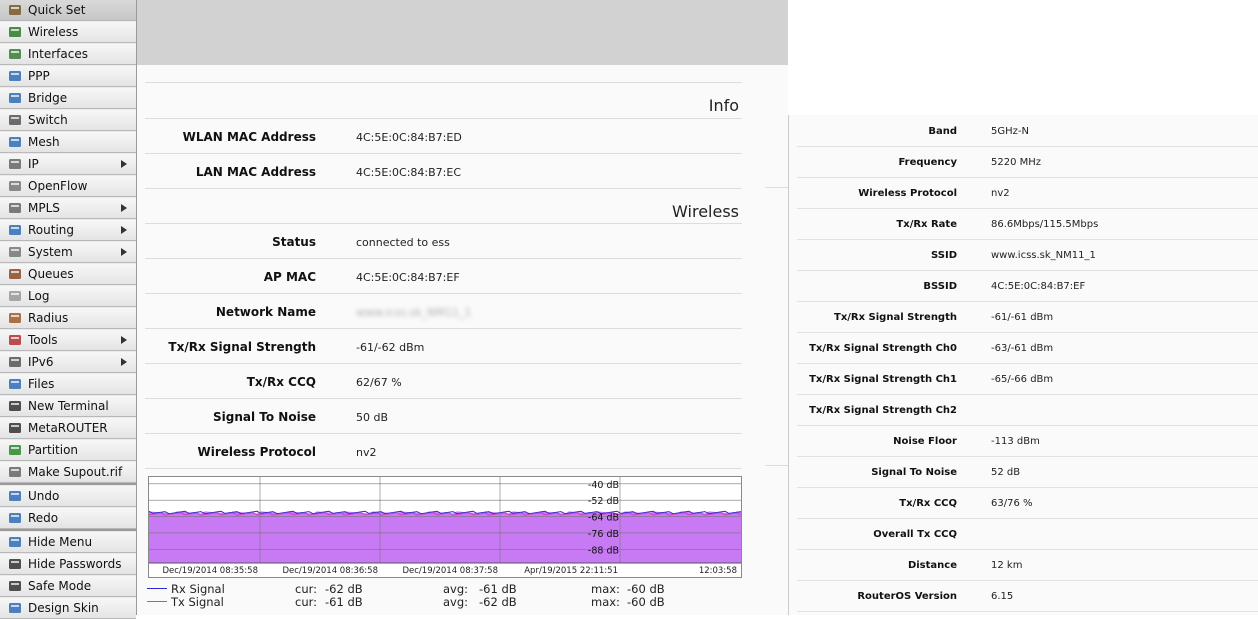 The height and width of the screenshot is (619, 1258). What do you see at coordinates (48, 120) in the screenshot?
I see `sidebar-item-label: Switch` at bounding box center [48, 120].